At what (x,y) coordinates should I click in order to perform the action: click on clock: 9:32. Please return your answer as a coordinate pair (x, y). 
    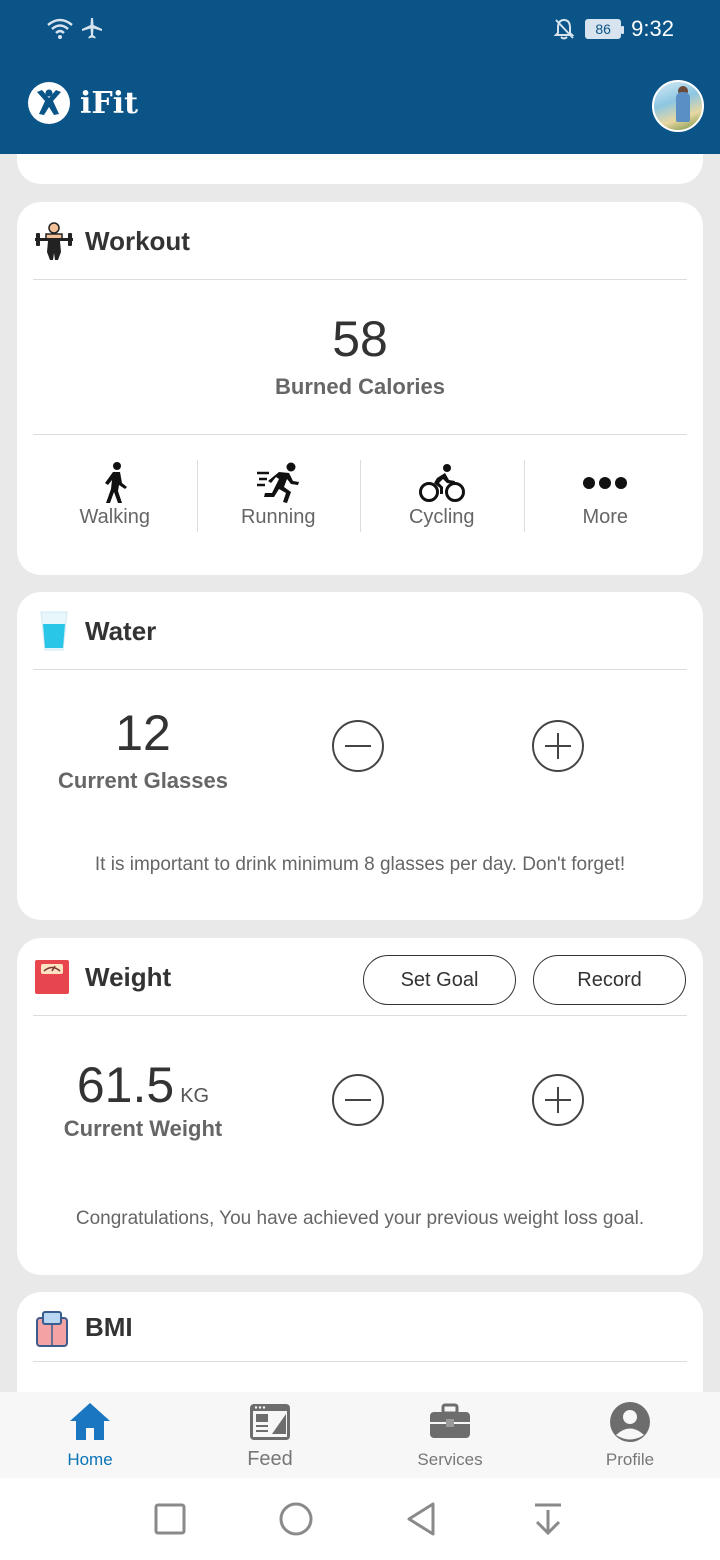
    Looking at the image, I should click on (652, 28).